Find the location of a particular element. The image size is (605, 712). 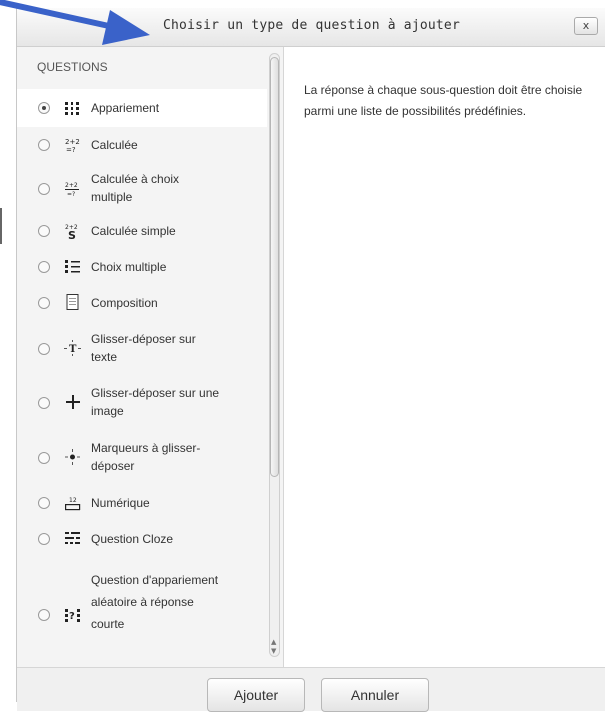

essay-icon is located at coordinates (72, 302).